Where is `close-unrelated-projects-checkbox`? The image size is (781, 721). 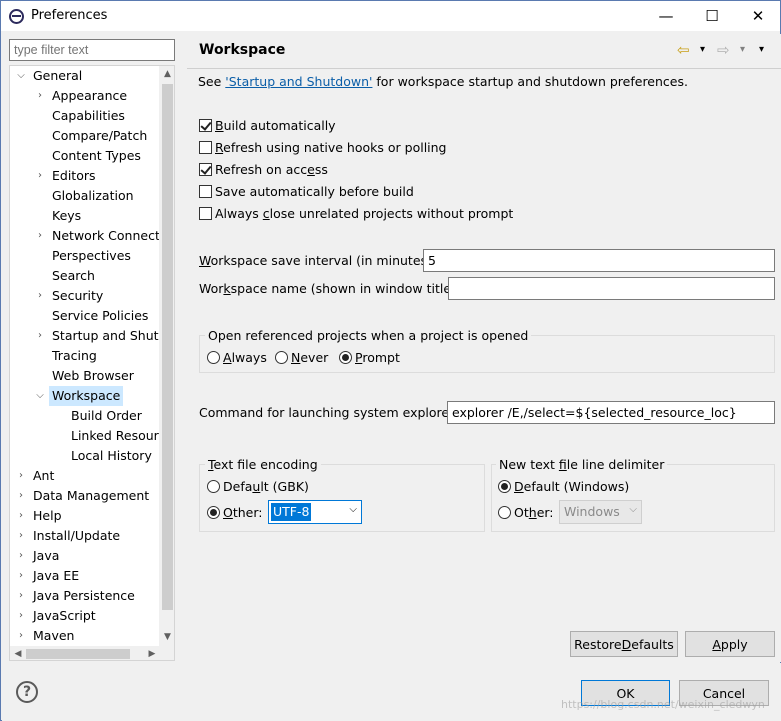 close-unrelated-projects-checkbox is located at coordinates (205, 213).